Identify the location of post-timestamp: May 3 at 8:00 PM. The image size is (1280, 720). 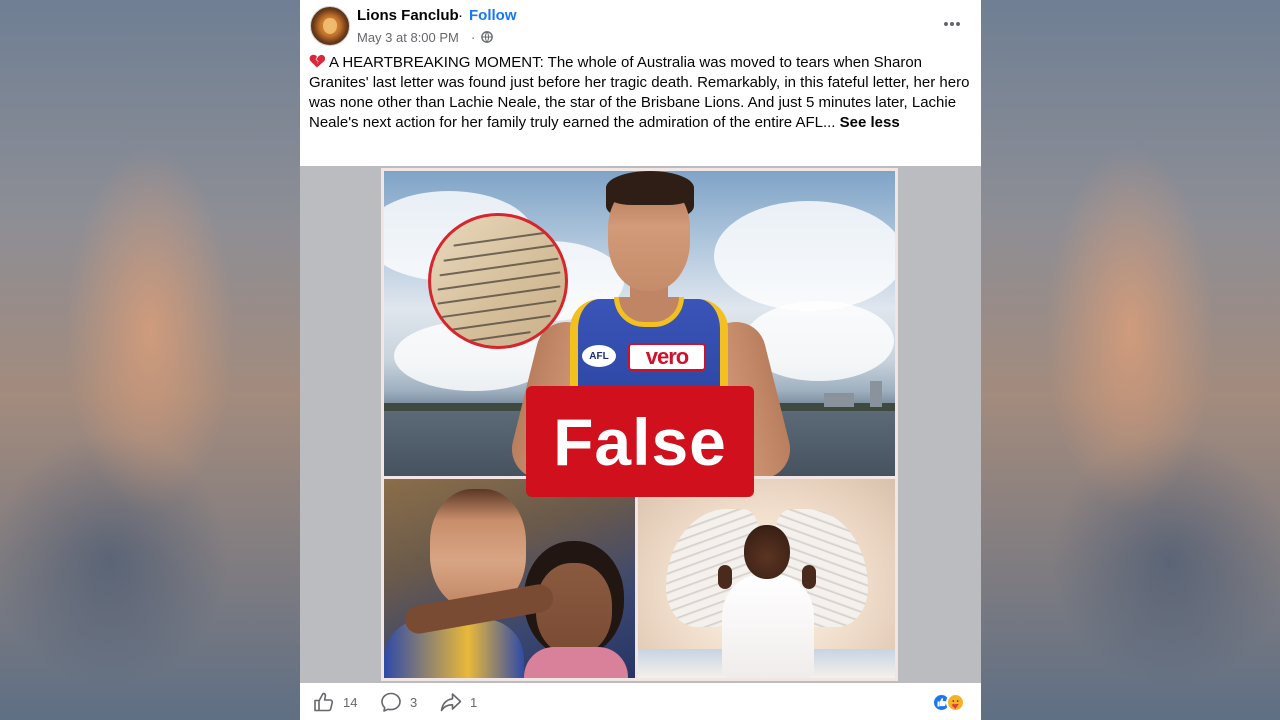
(408, 37).